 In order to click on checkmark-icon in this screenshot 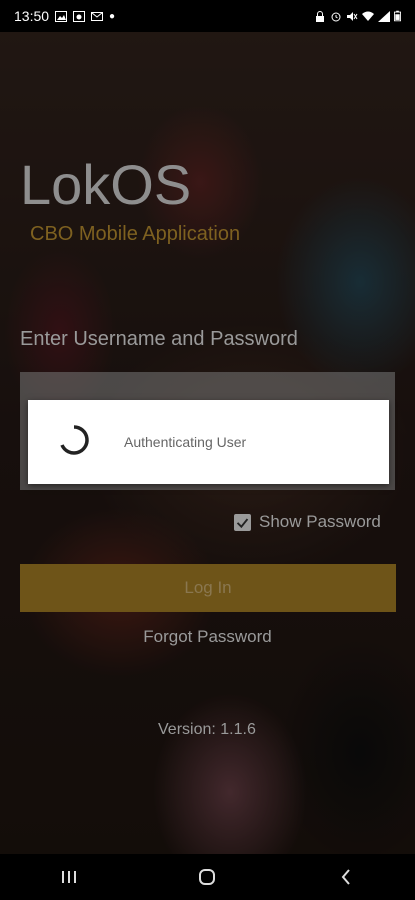, I will do `click(242, 522)`.